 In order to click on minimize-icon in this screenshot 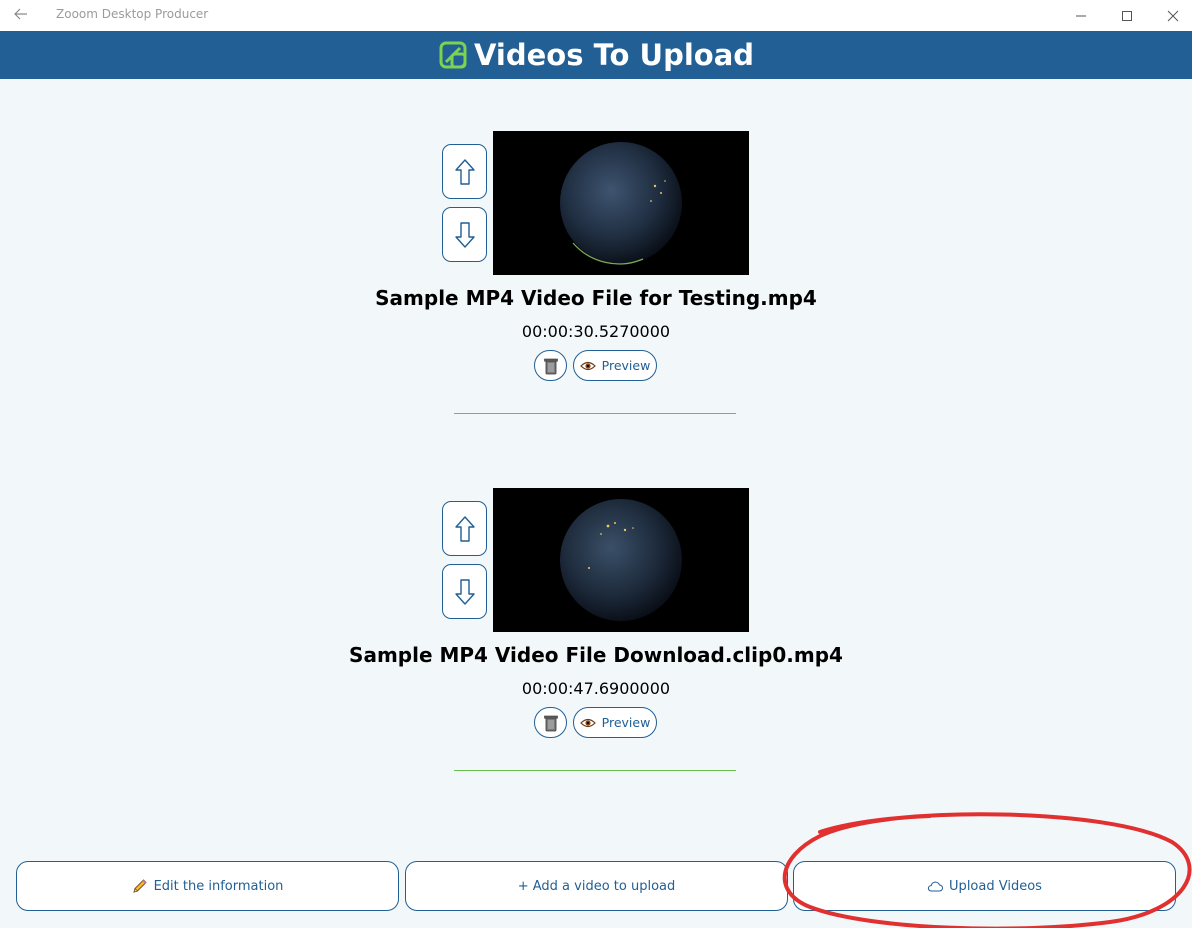, I will do `click(1081, 15)`.